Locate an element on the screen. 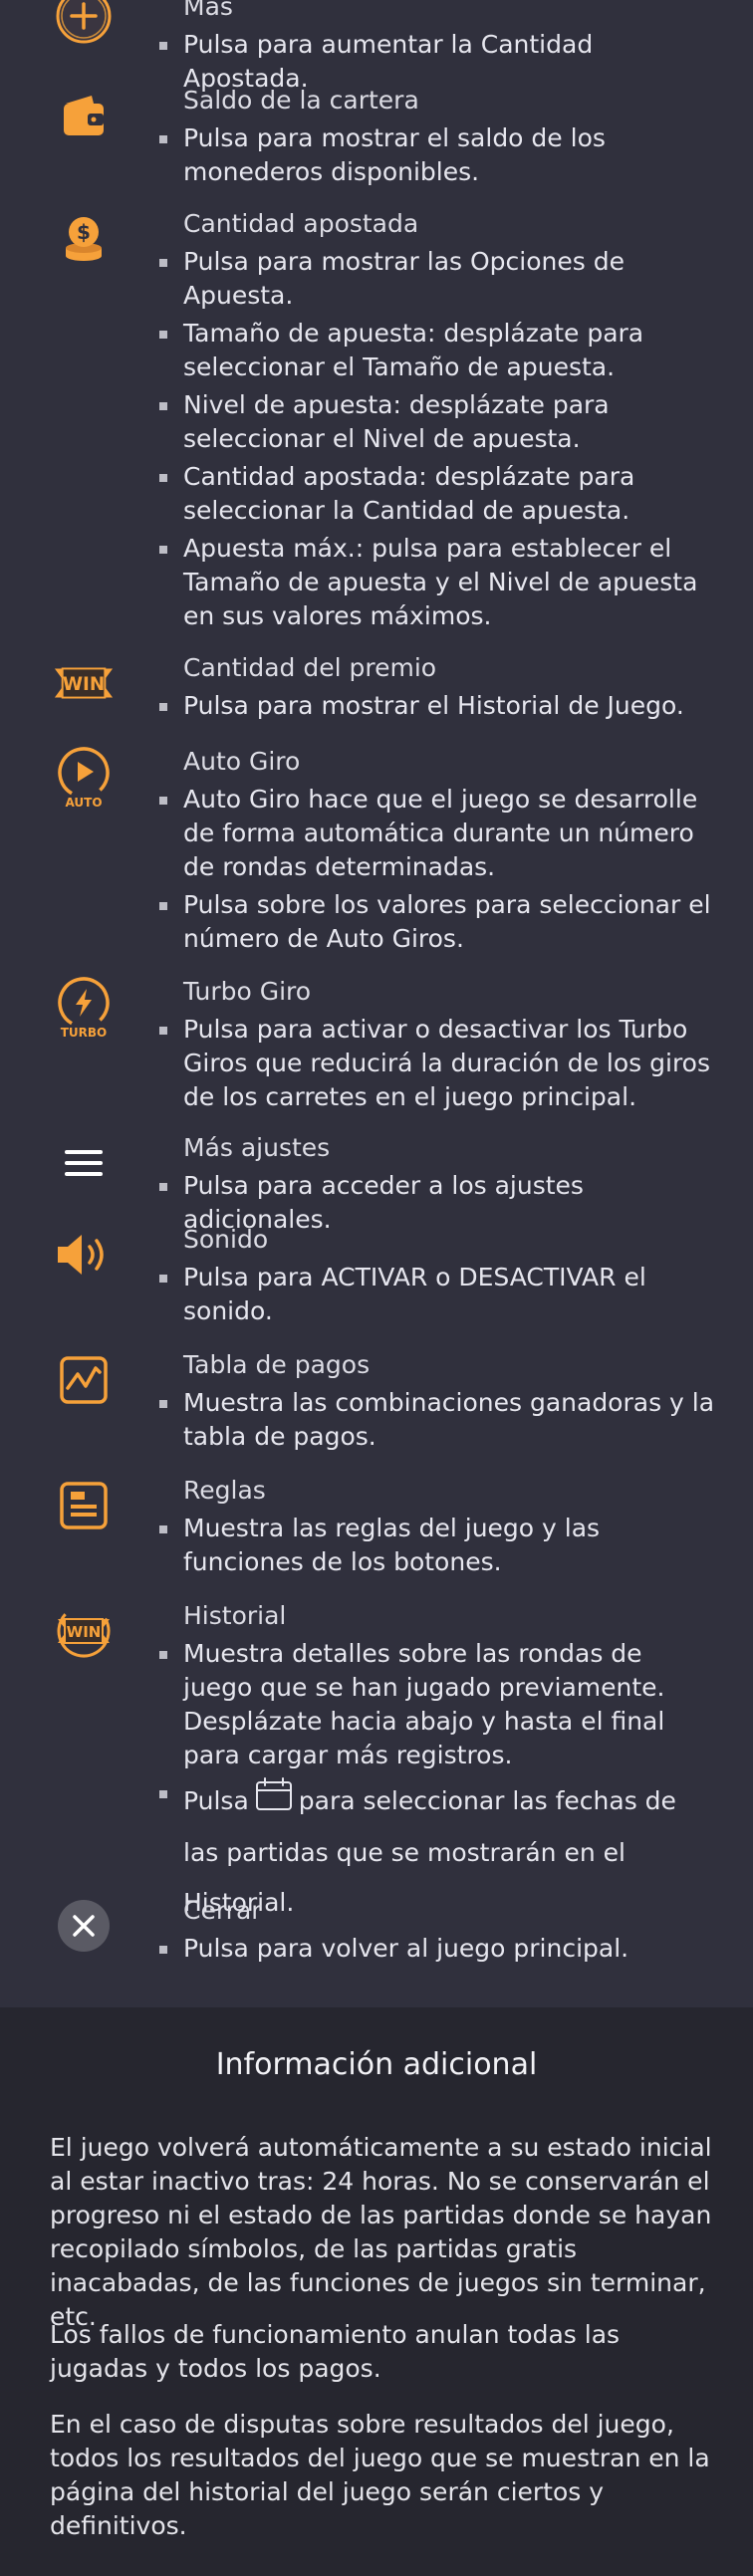 Image resolution: width=753 pixels, height=2576 pixels. item-title: Sonido is located at coordinates (226, 1239).